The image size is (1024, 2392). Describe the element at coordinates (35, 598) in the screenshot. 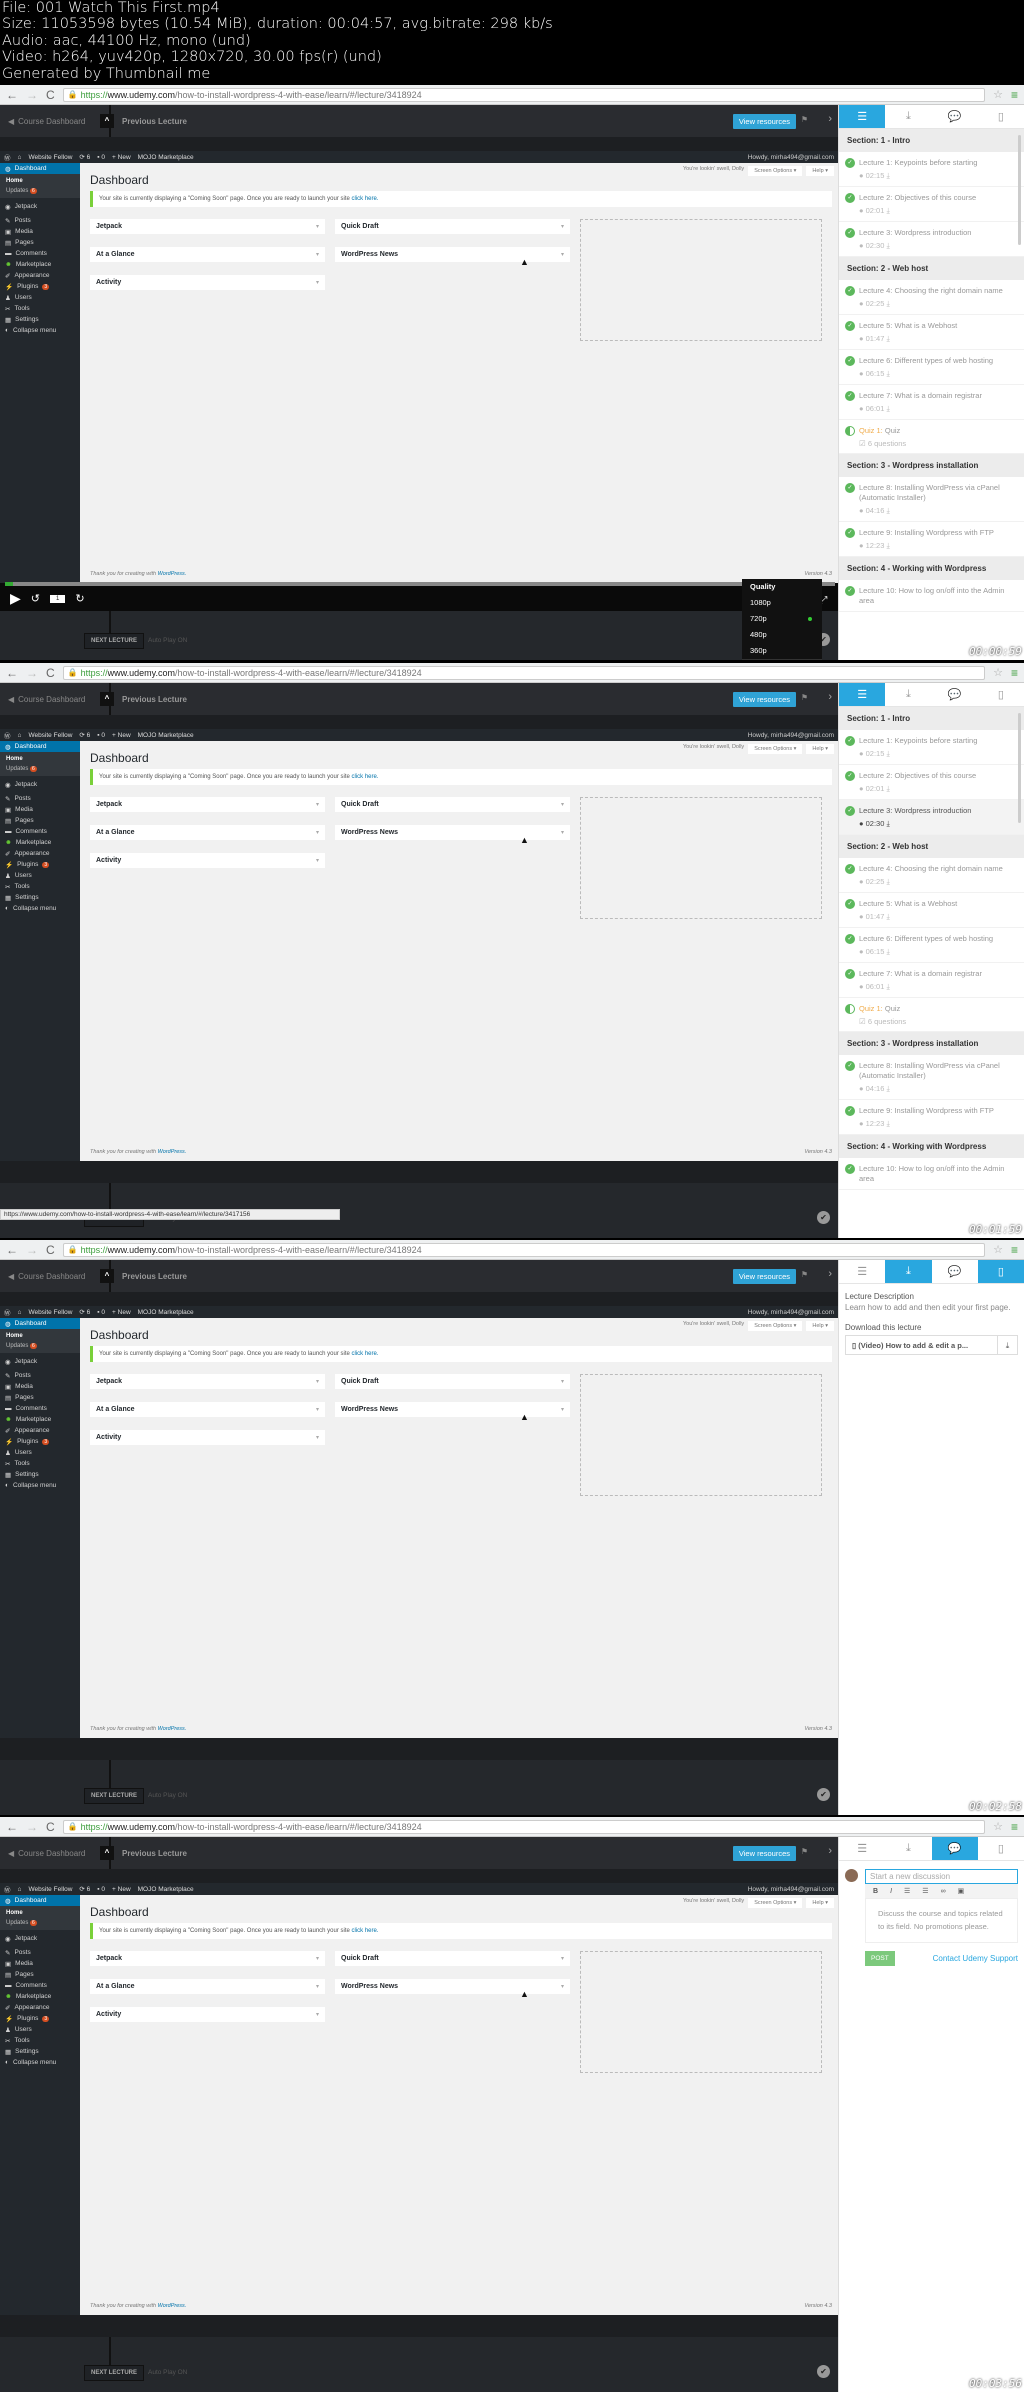

I see `rewind-15-icon: ↺` at that location.